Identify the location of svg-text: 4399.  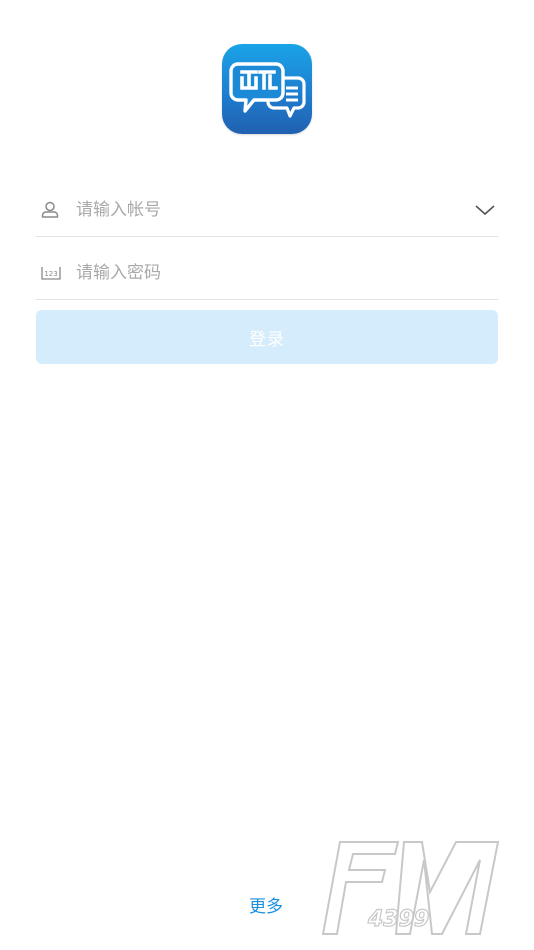
(398, 919).